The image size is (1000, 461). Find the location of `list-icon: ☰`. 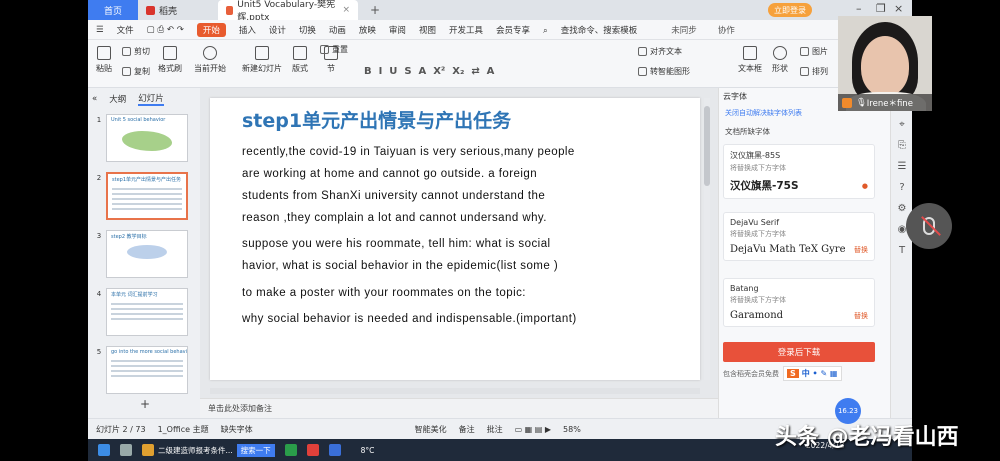

list-icon: ☰ is located at coordinates (901, 166).